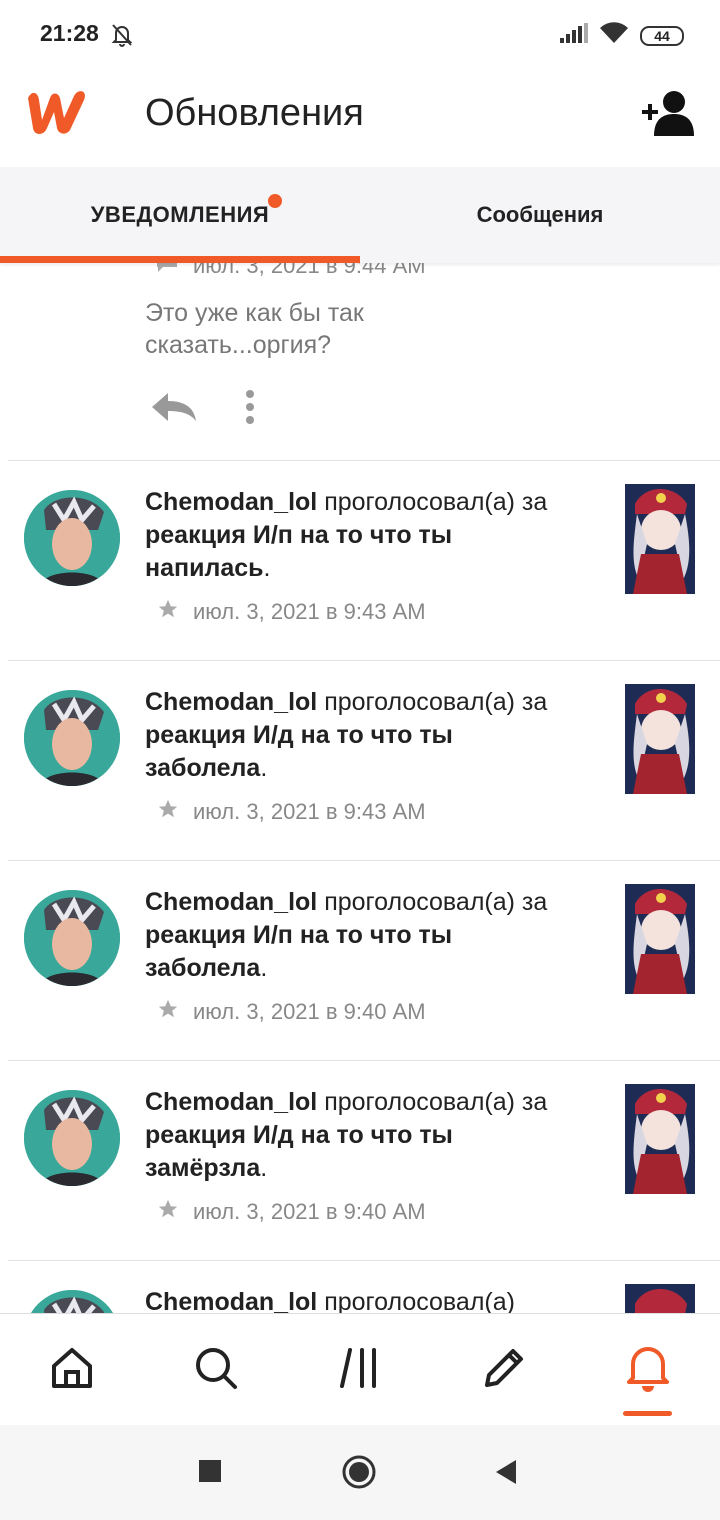 The image size is (720, 1520). What do you see at coordinates (574, 35) in the screenshot?
I see `signal-icon` at bounding box center [574, 35].